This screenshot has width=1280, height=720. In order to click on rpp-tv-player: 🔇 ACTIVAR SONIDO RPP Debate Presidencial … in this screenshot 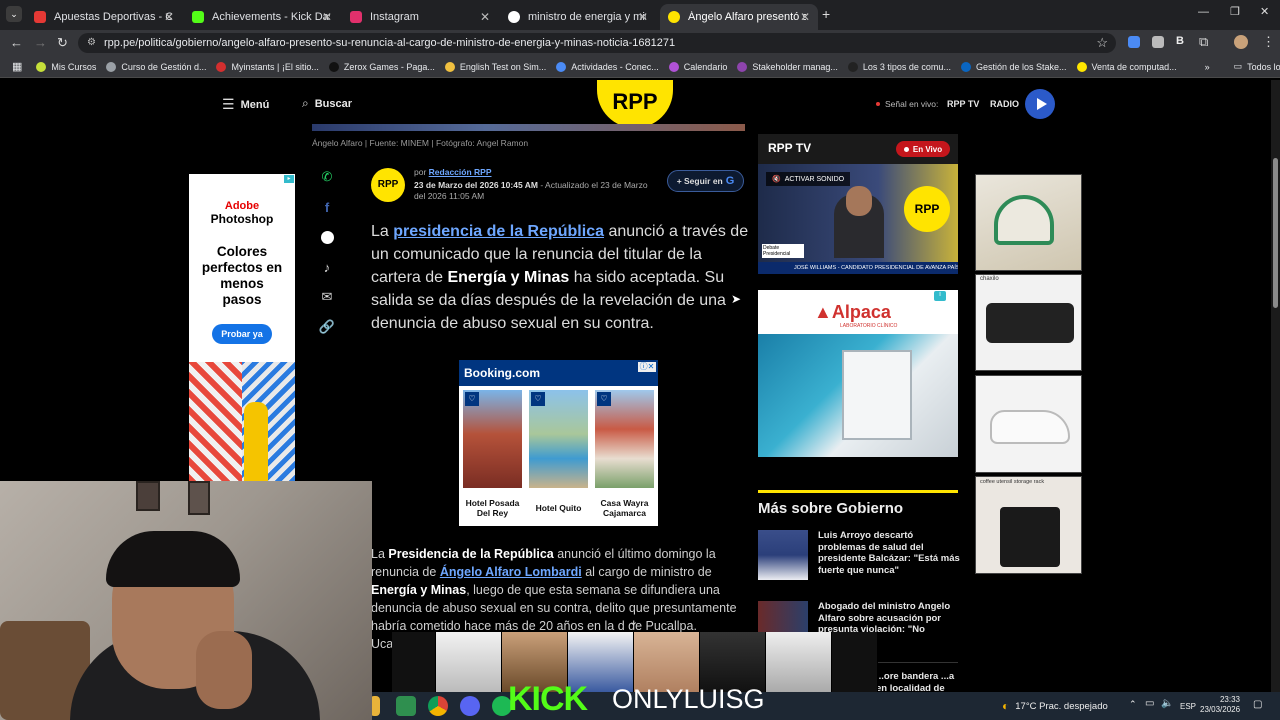, I will do `click(858, 219)`.